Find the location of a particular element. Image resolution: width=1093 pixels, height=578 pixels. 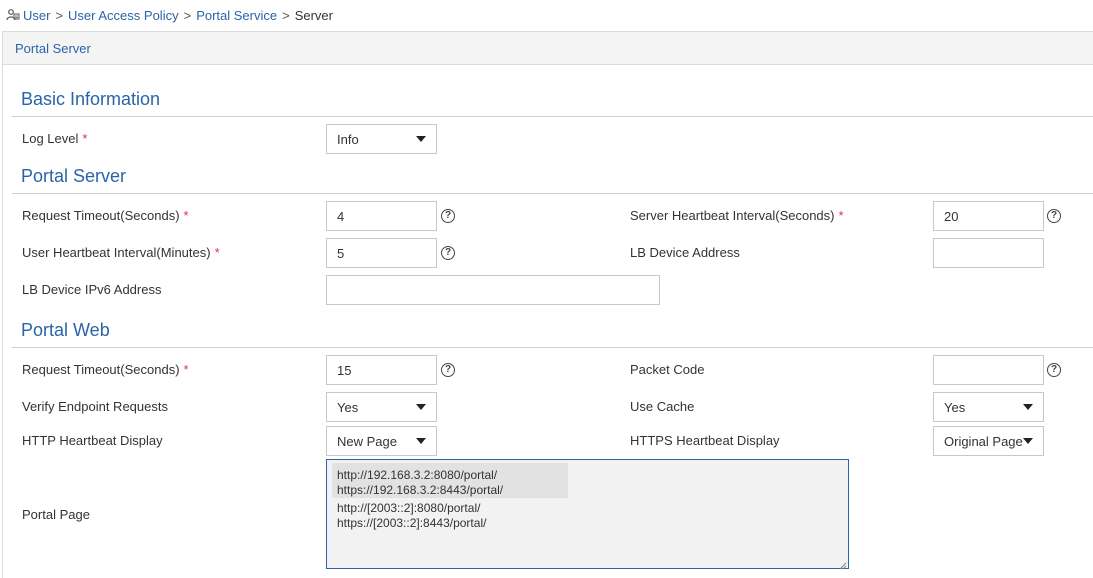

user-heartbeat-label: User Heartbeat Interval(Minutes) * is located at coordinates (121, 252).